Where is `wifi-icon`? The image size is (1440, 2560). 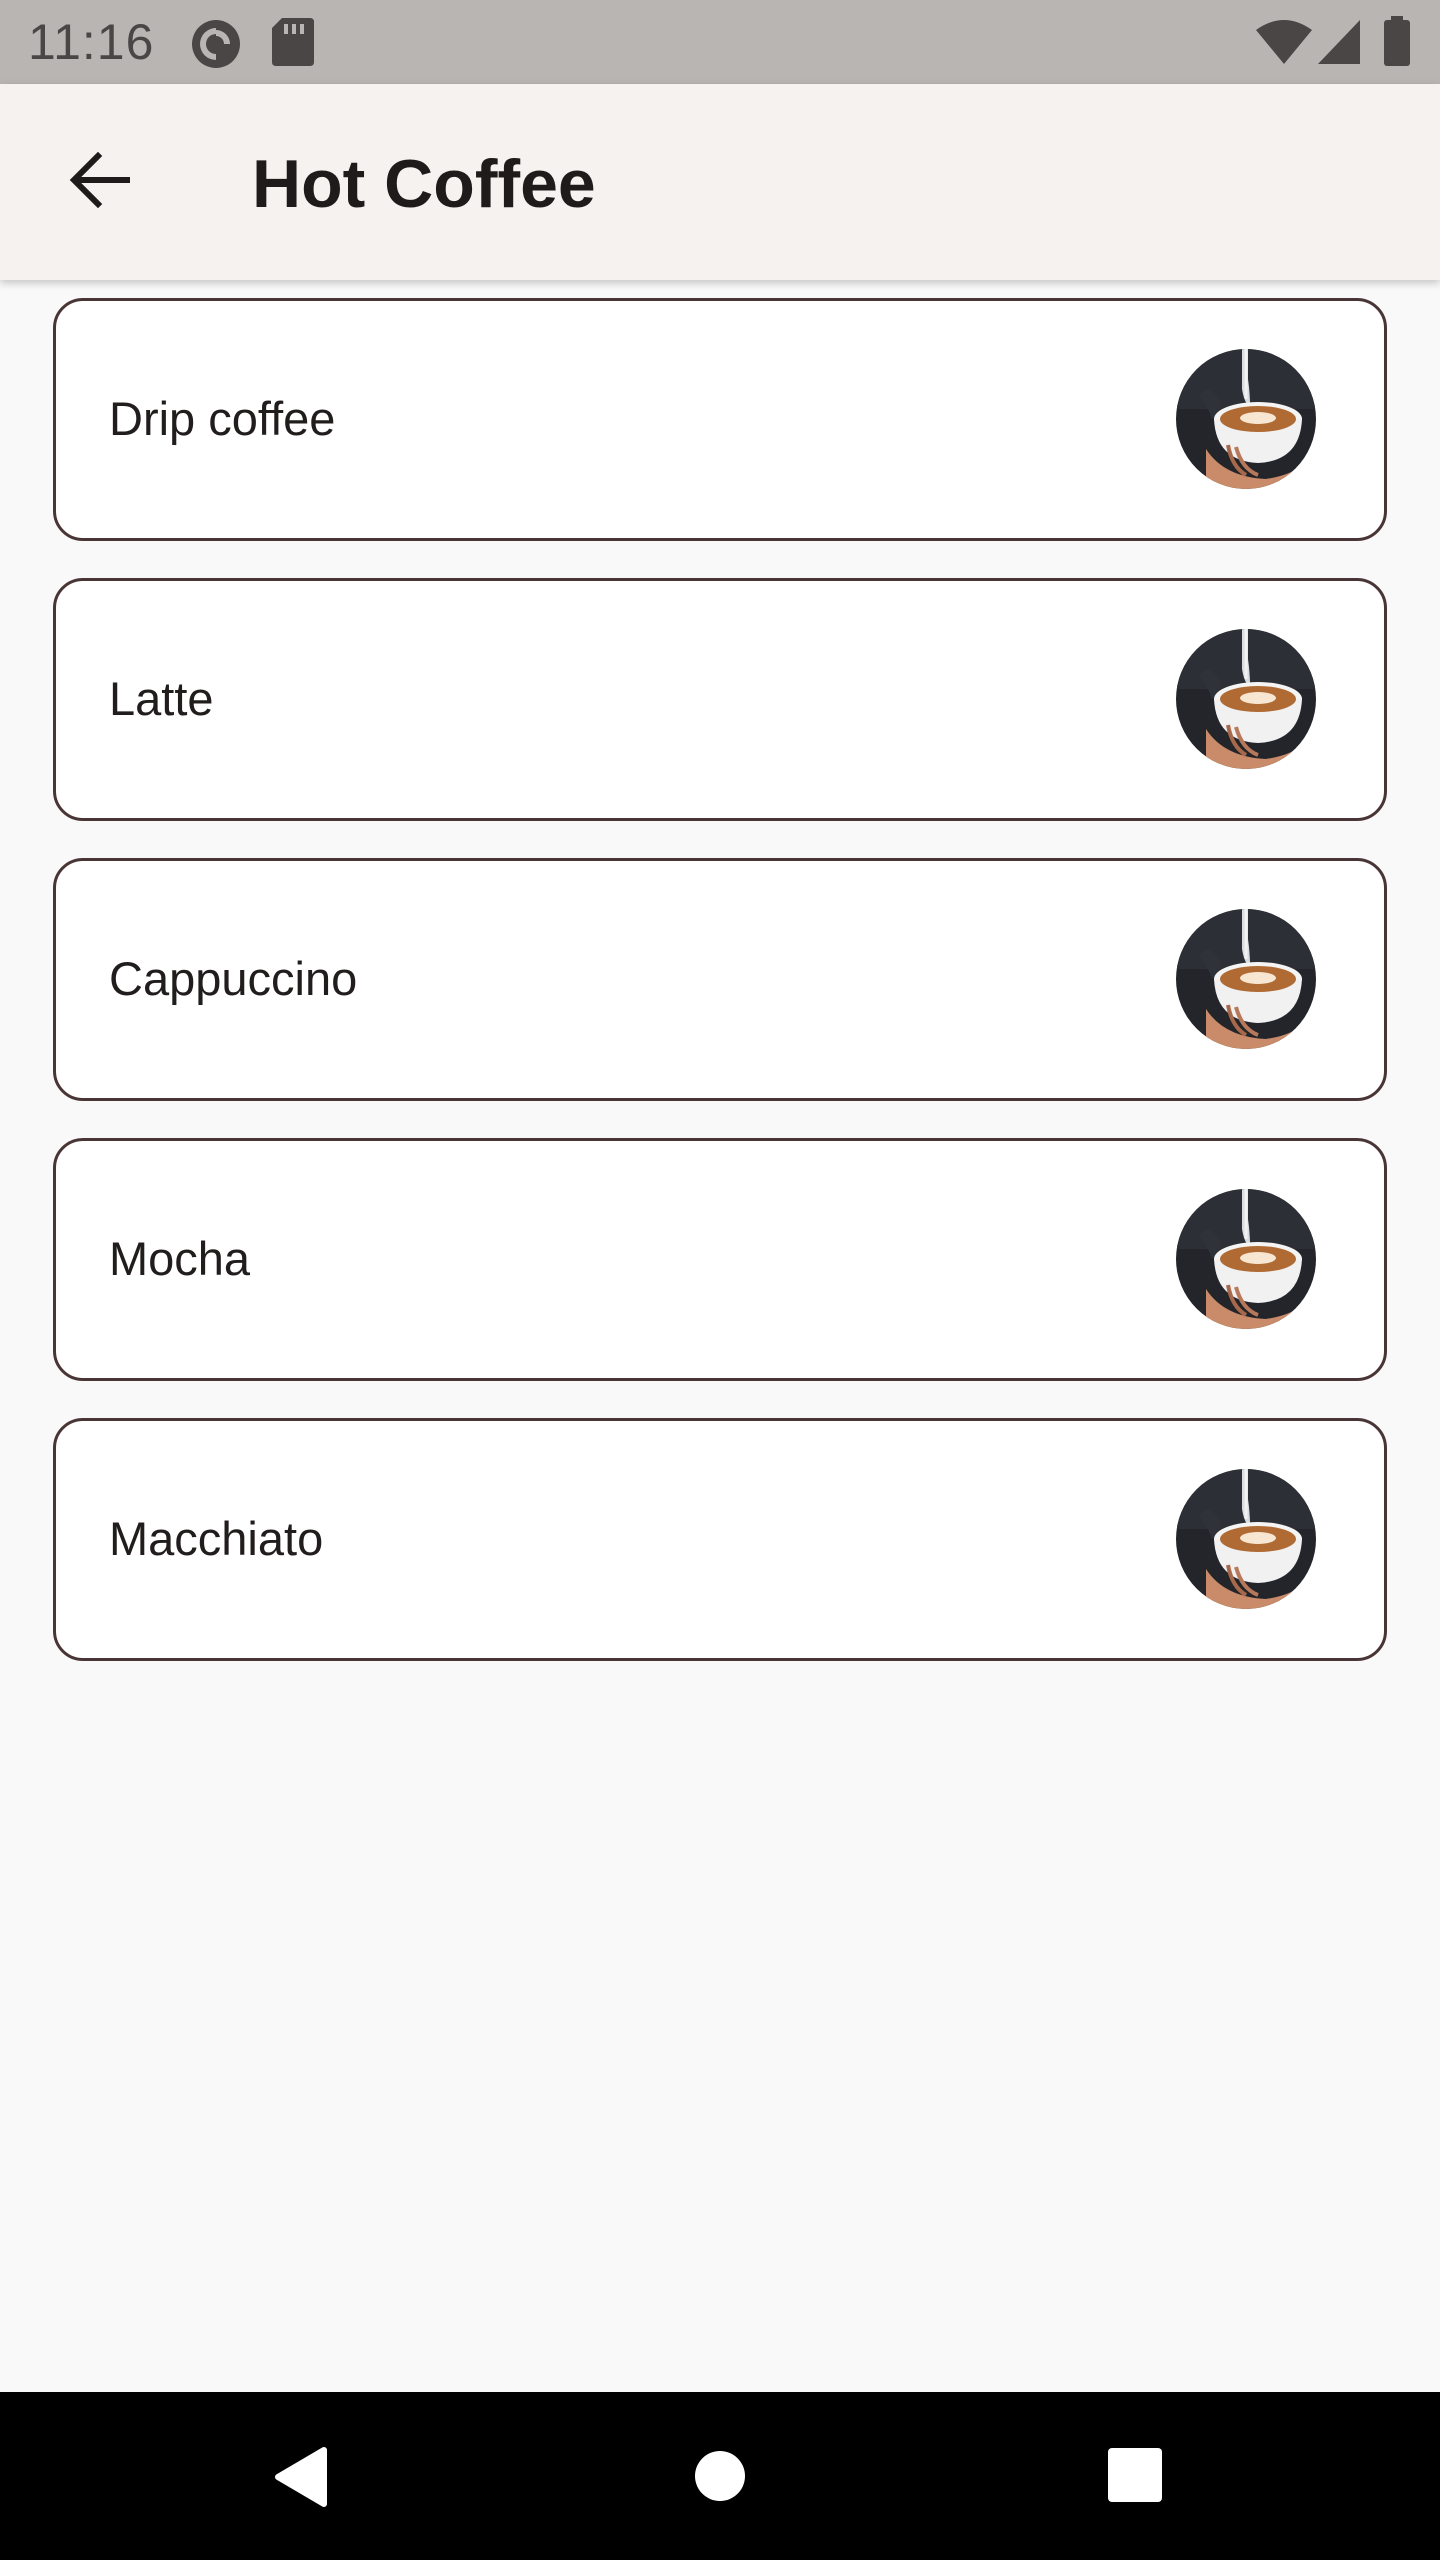
wifi-icon is located at coordinates (1284, 44).